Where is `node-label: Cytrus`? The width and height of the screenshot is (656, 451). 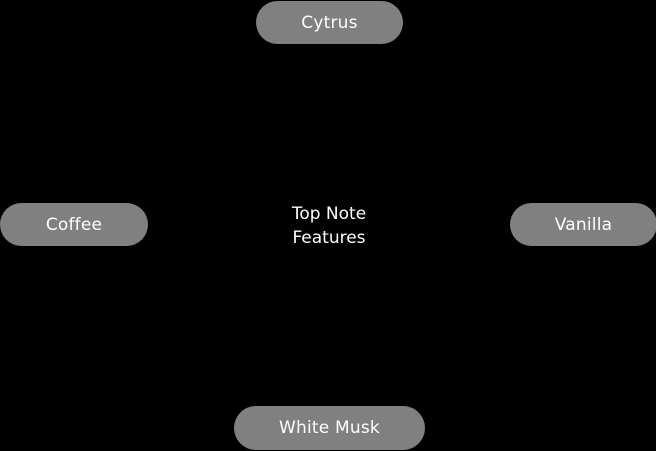 node-label: Cytrus is located at coordinates (329, 22).